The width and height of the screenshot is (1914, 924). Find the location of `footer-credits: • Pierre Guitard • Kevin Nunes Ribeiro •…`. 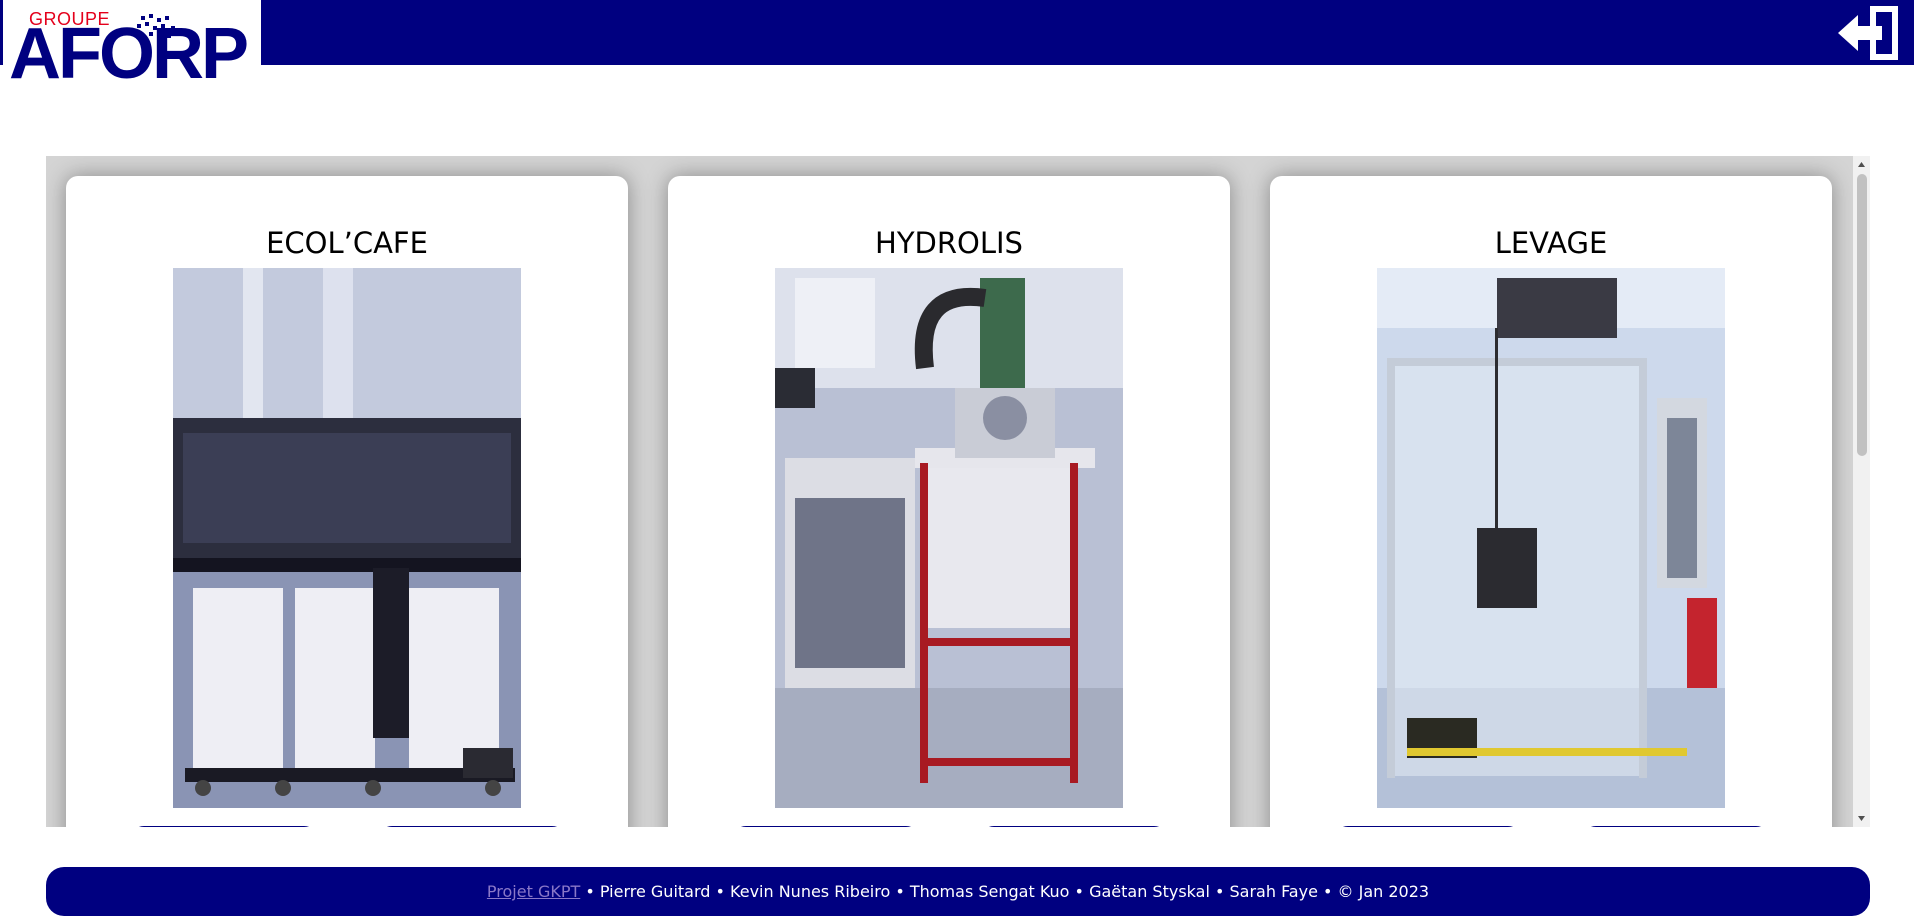

footer-credits: • Pierre Guitard • Kevin Nunes Ribeiro •… is located at coordinates (1005, 891).